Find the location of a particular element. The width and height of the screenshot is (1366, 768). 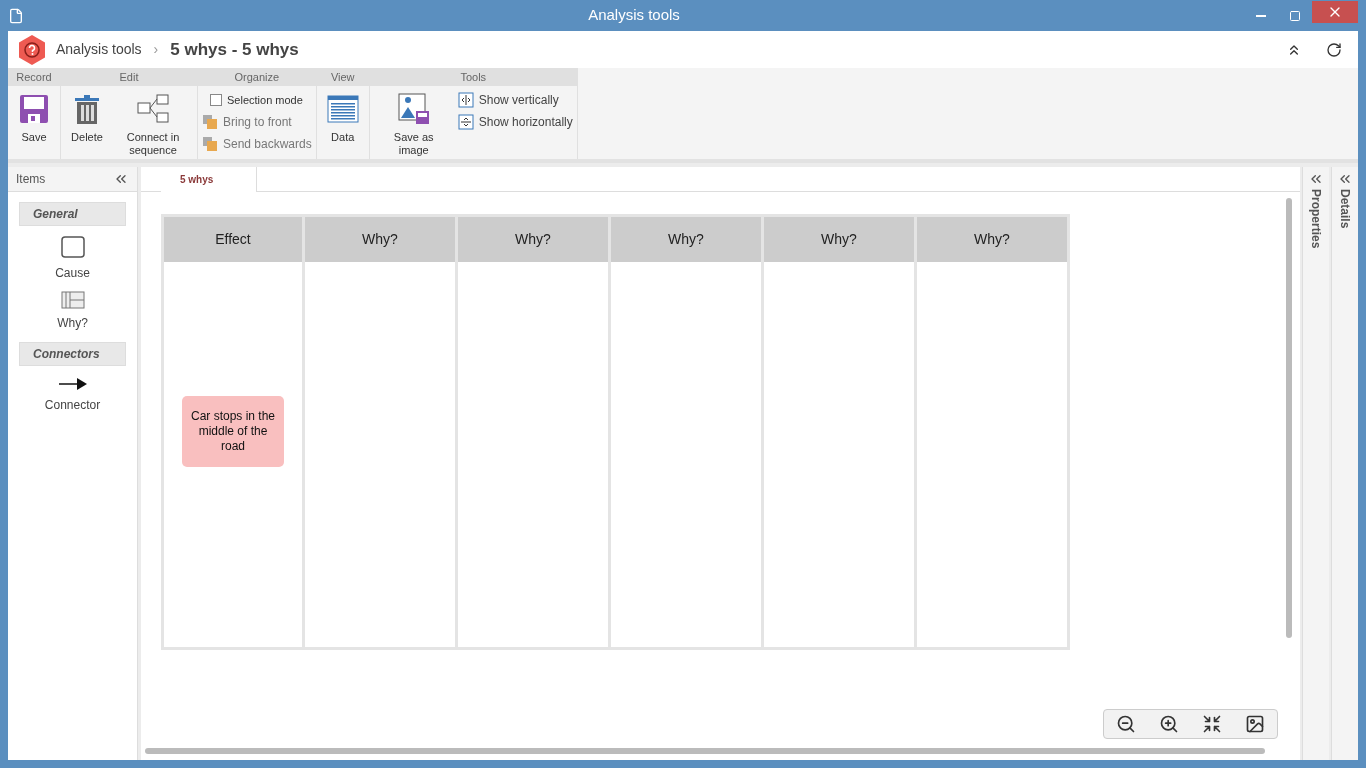

palette-item: Cause is located at coordinates (72, 259).